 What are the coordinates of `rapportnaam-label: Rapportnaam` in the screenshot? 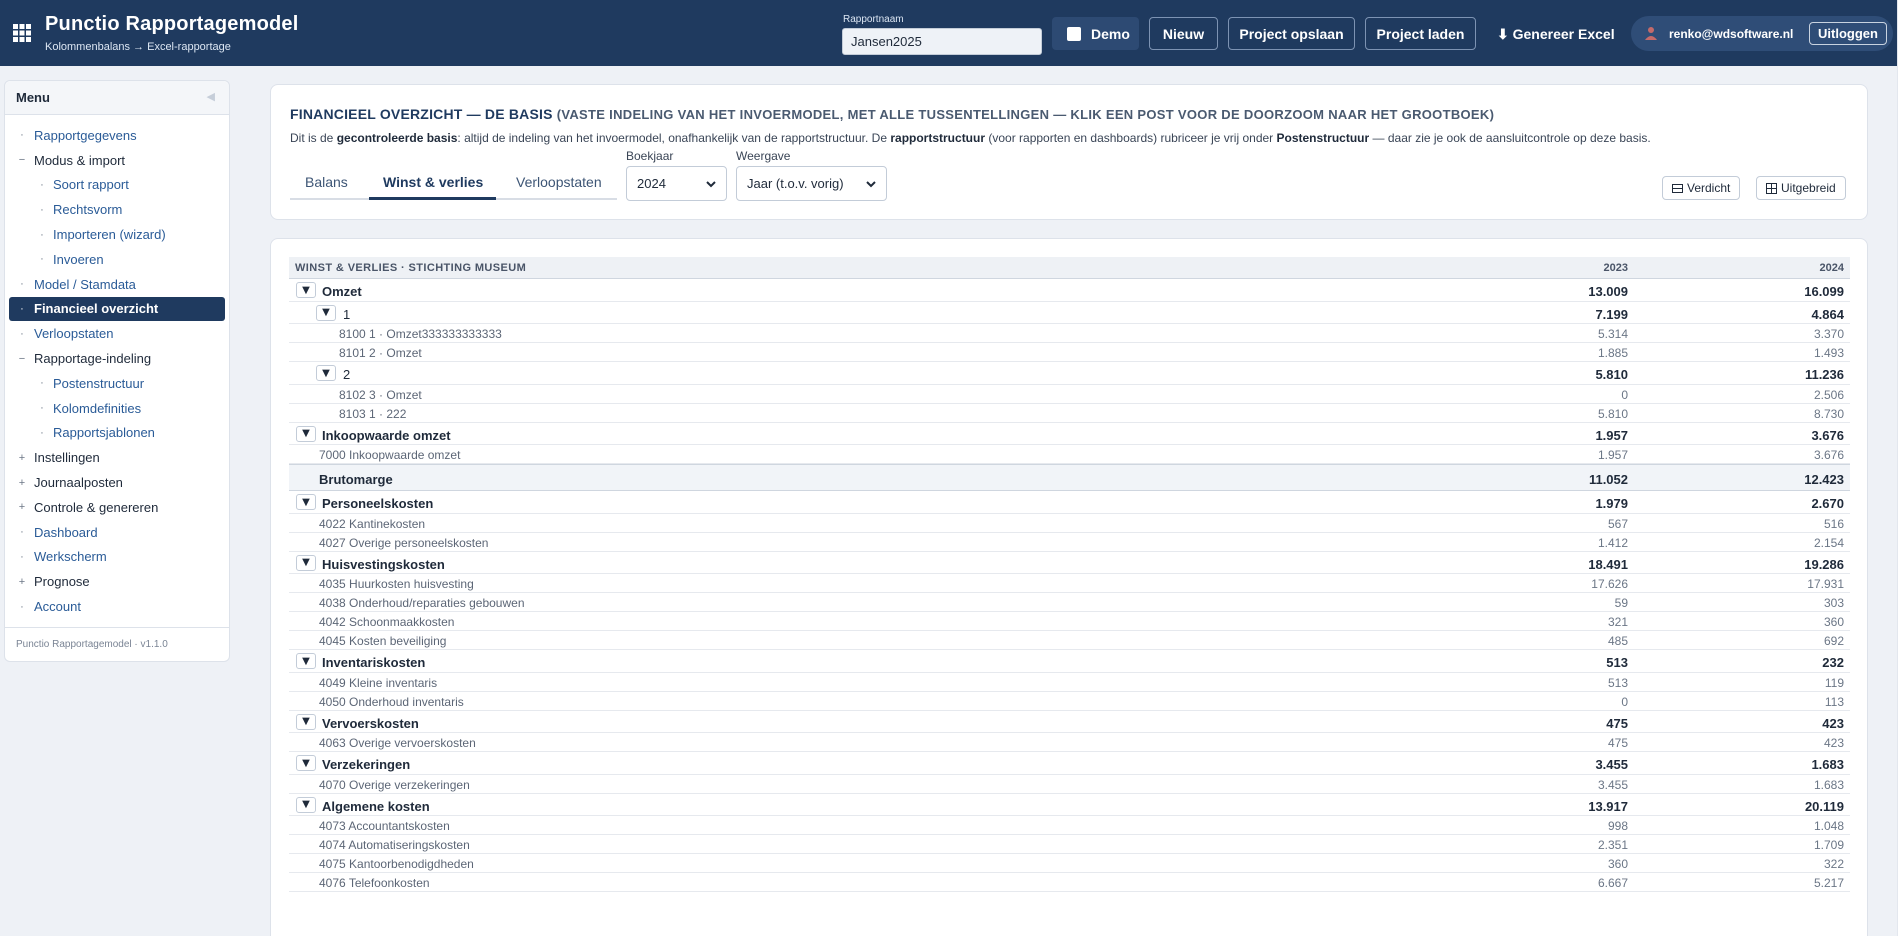 It's located at (873, 19).